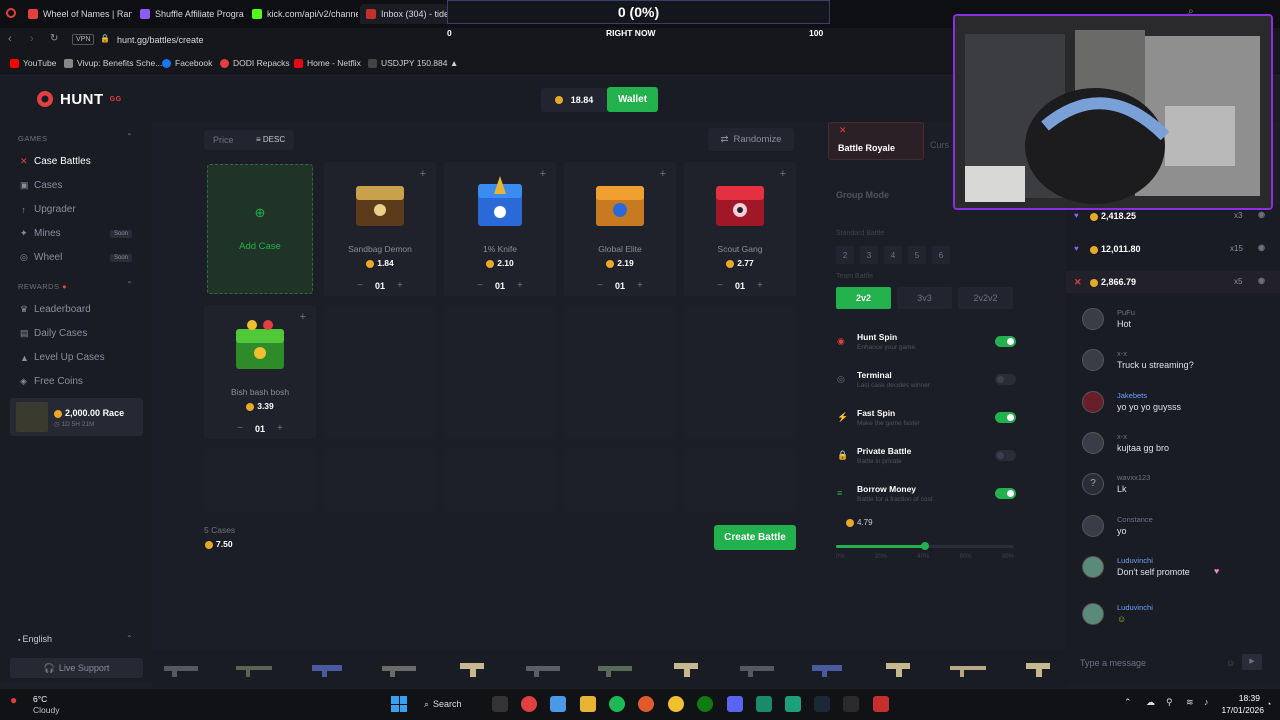 Image resolution: width=1280 pixels, height=720 pixels. I want to click on mode-group: Group Mode, so click(862, 195).